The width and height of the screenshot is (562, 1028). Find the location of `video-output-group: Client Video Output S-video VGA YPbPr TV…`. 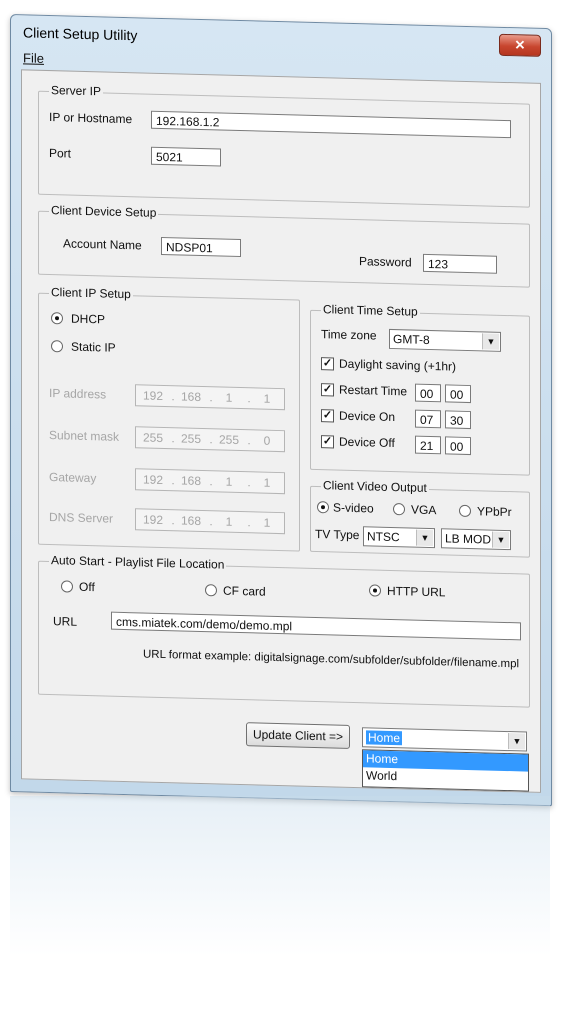

video-output-group: Client Video Output S-video VGA YPbPr TV… is located at coordinates (420, 518).